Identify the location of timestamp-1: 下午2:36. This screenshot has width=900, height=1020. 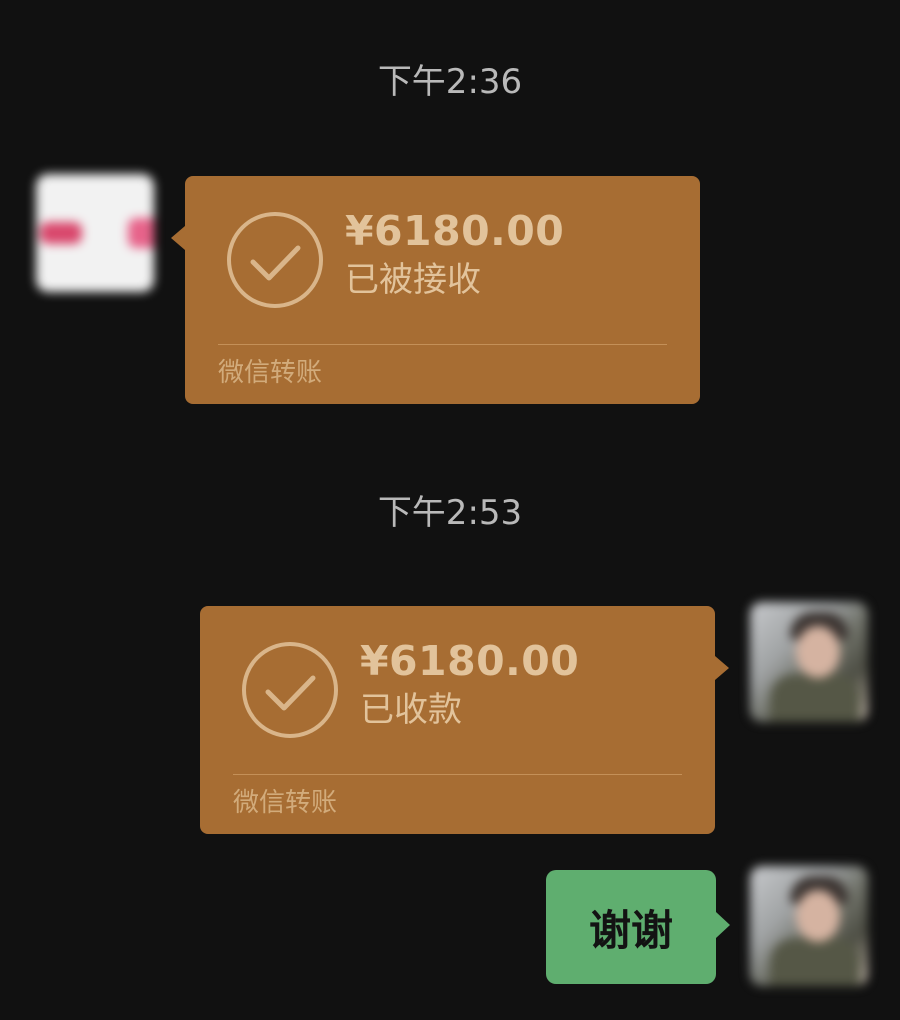
(450, 82).